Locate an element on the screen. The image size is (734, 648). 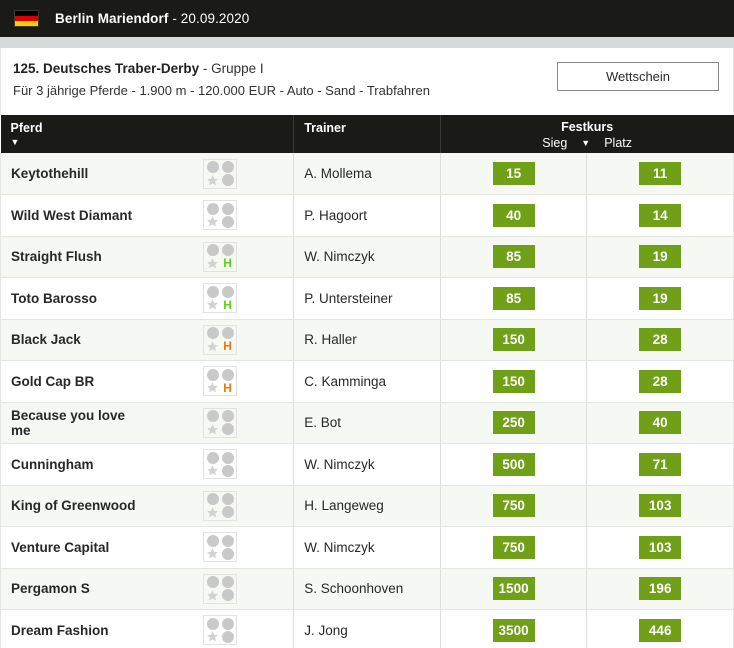
cell-horse-name: Gold Cap BR is located at coordinates (74, 381).